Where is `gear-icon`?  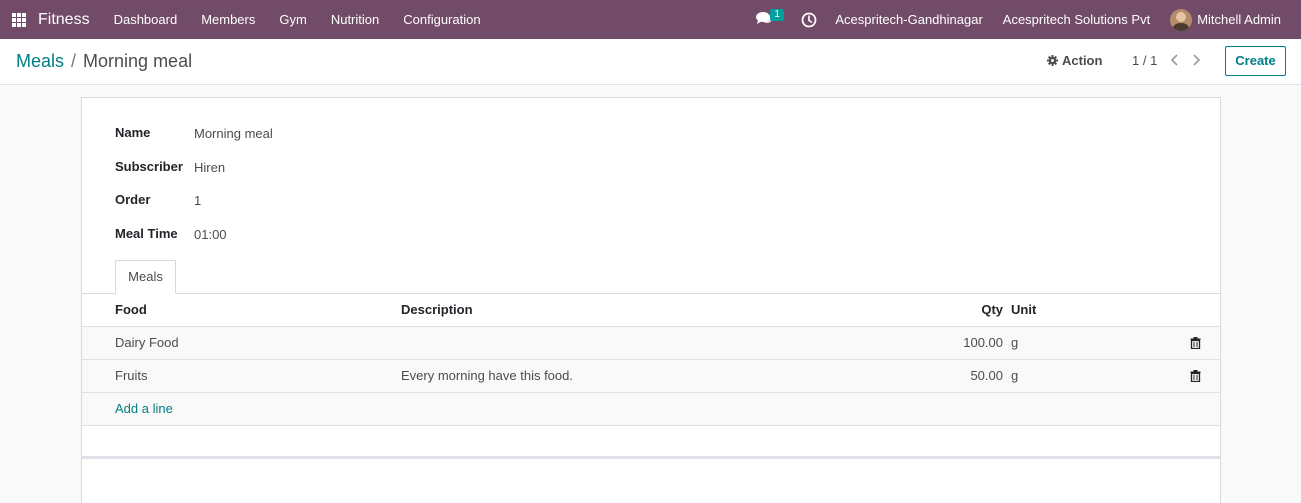 gear-icon is located at coordinates (1052, 60).